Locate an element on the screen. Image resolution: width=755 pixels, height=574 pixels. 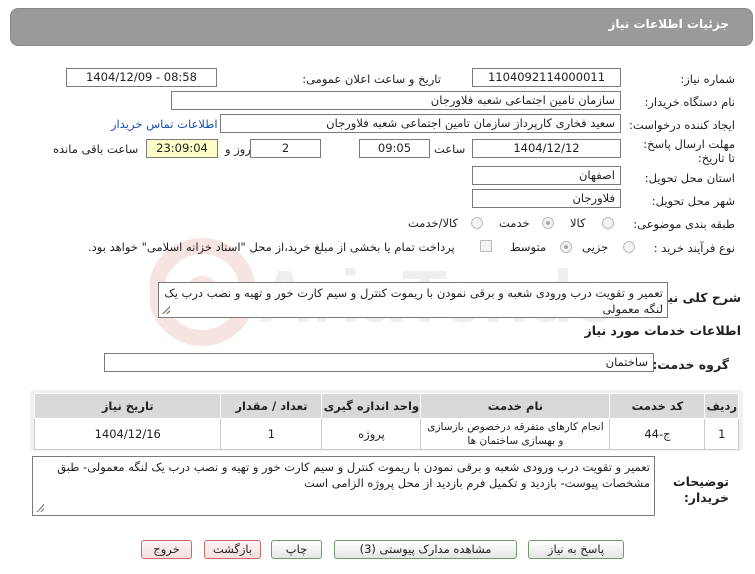
services-info-heading: اطلاعات خدمات مورد نیاز is located at coordinates (663, 330).